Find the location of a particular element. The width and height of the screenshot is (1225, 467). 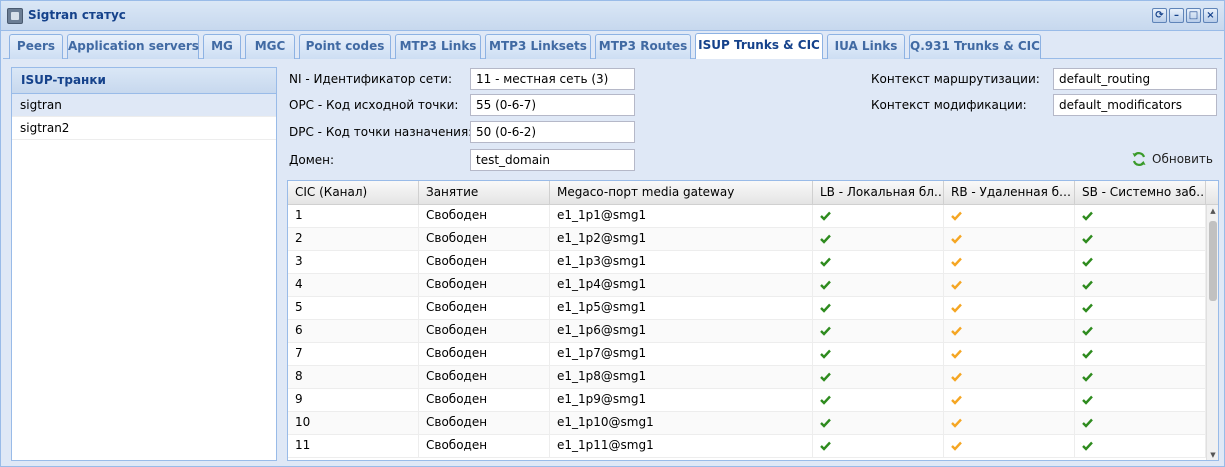

refresh-window-icon: ⟳ is located at coordinates (1159, 15).